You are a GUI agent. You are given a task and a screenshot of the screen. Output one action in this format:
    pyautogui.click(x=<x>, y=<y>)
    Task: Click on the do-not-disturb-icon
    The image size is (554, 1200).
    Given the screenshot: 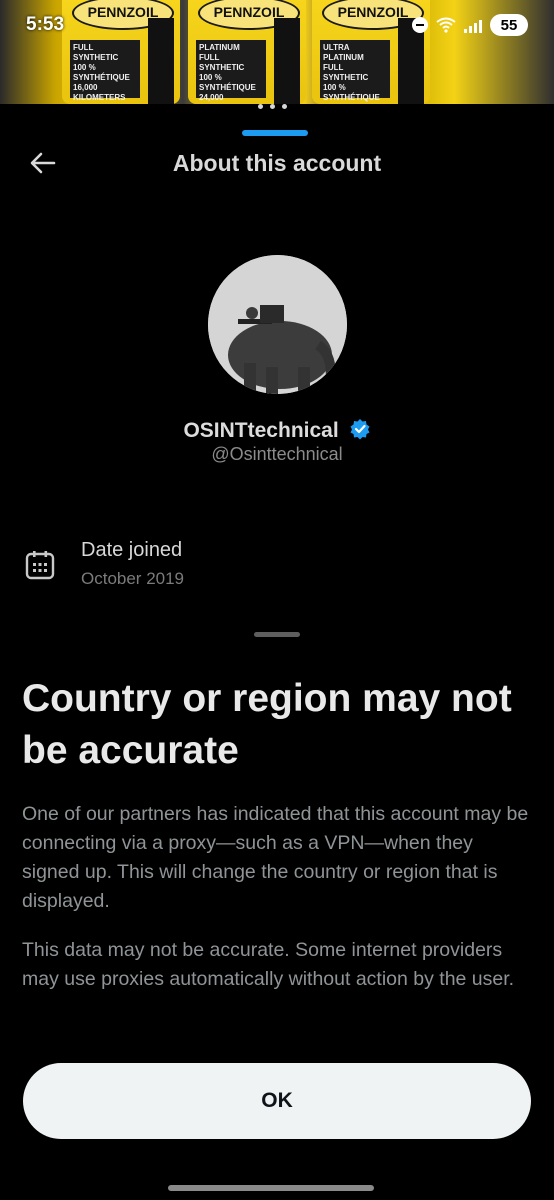 What is the action you would take?
    pyautogui.click(x=420, y=25)
    